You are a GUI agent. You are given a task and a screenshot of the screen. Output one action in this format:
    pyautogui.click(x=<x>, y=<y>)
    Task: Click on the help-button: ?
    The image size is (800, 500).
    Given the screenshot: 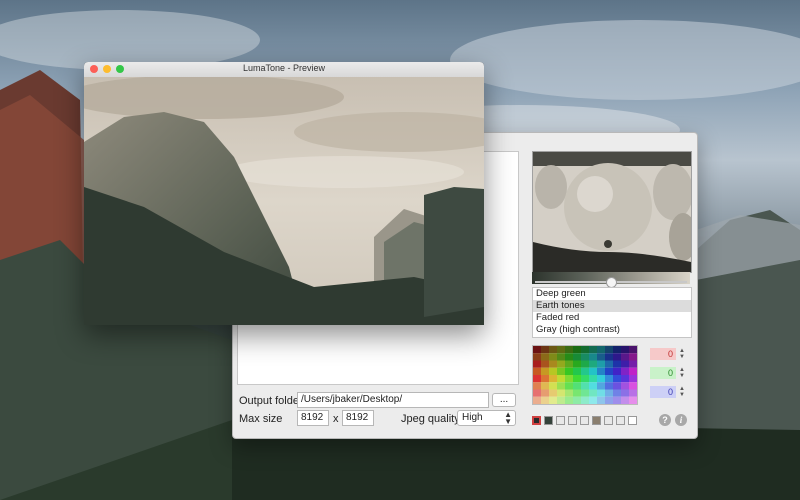 What is the action you would take?
    pyautogui.click(x=665, y=420)
    